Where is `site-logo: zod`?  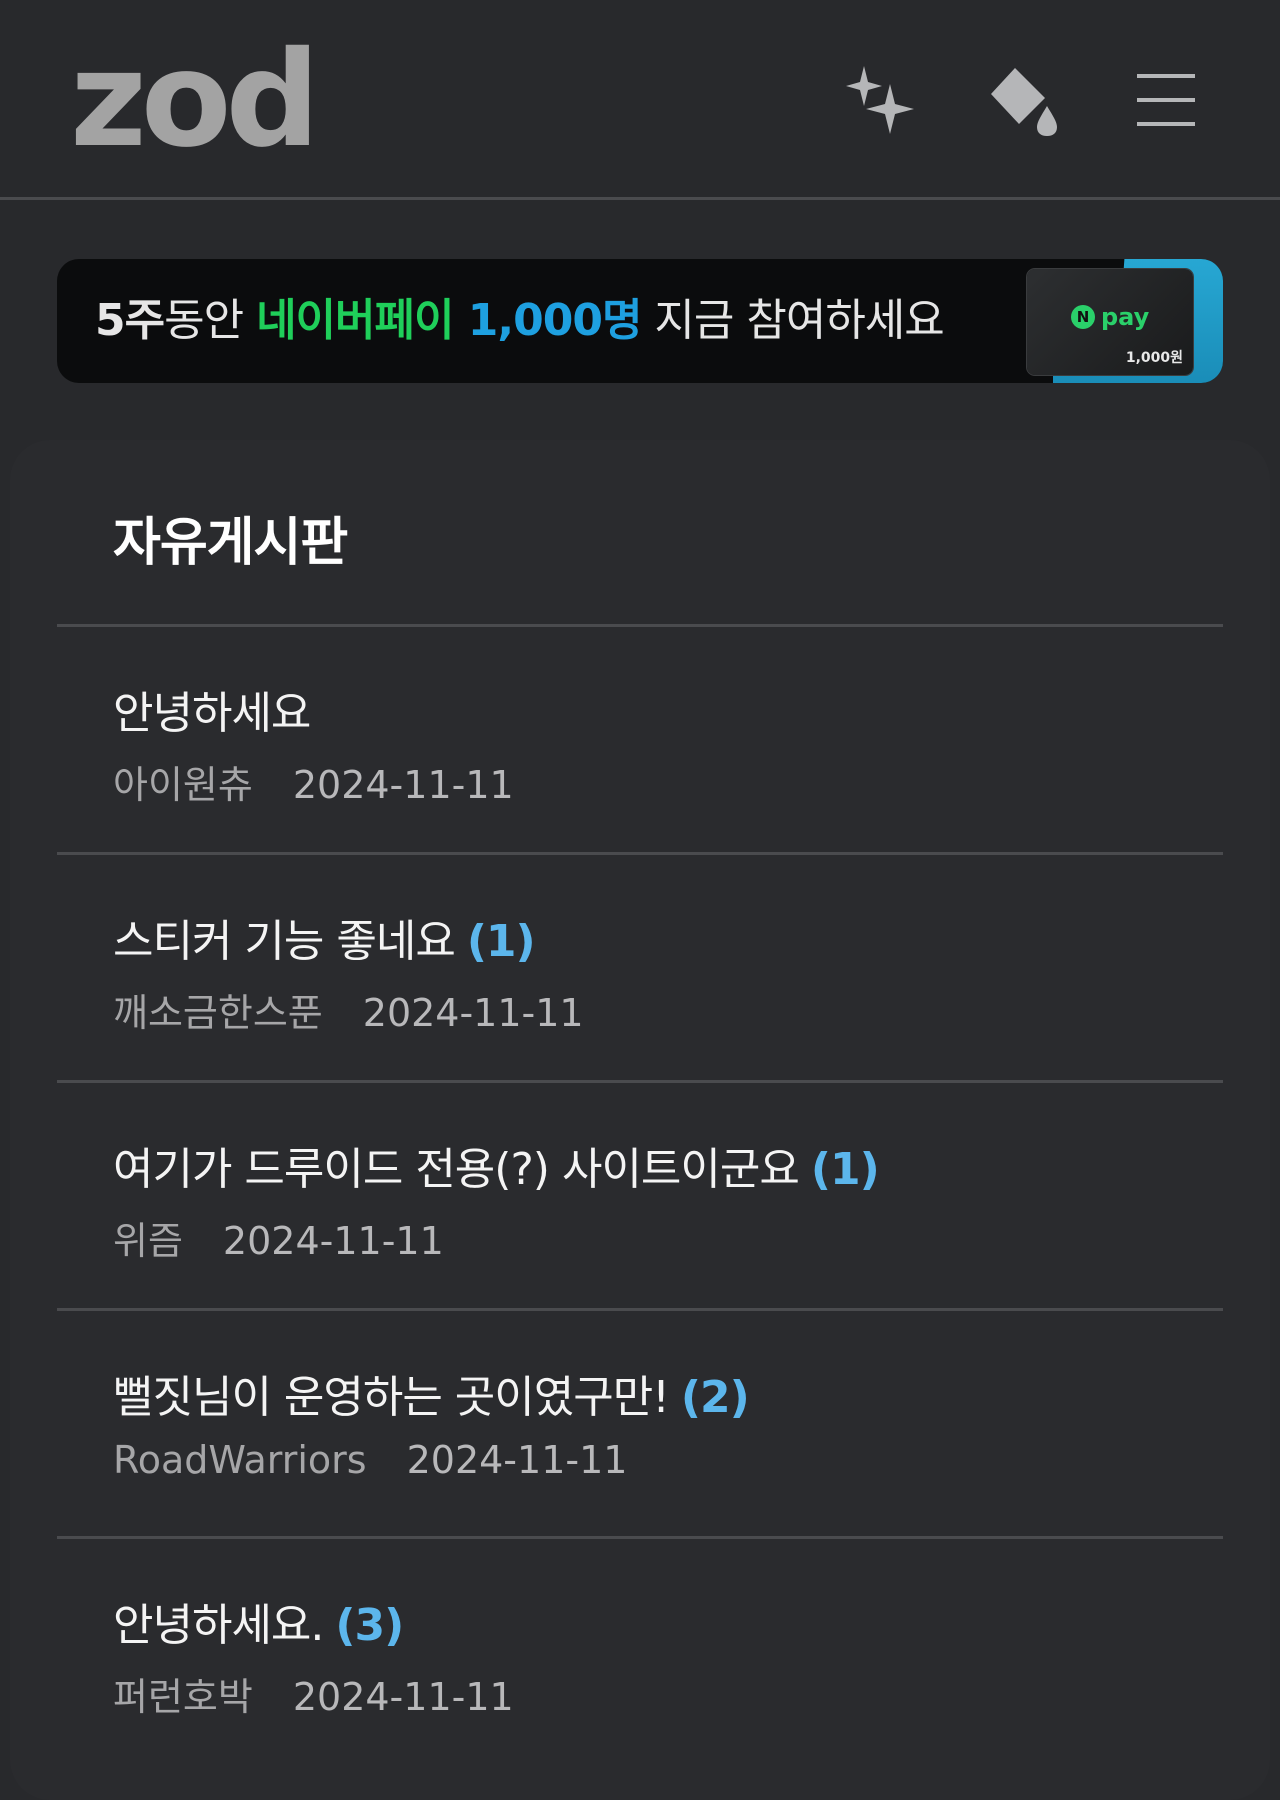 site-logo: zod is located at coordinates (195, 100).